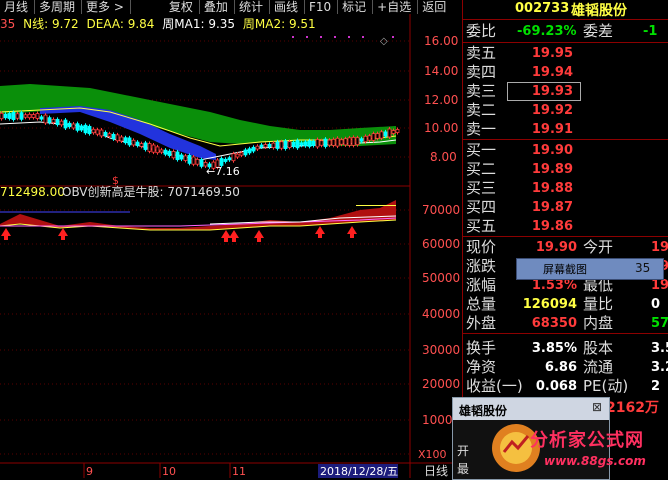  Describe the element at coordinates (597, 407) in the screenshot. I see `close-icon: ⊠` at that location.